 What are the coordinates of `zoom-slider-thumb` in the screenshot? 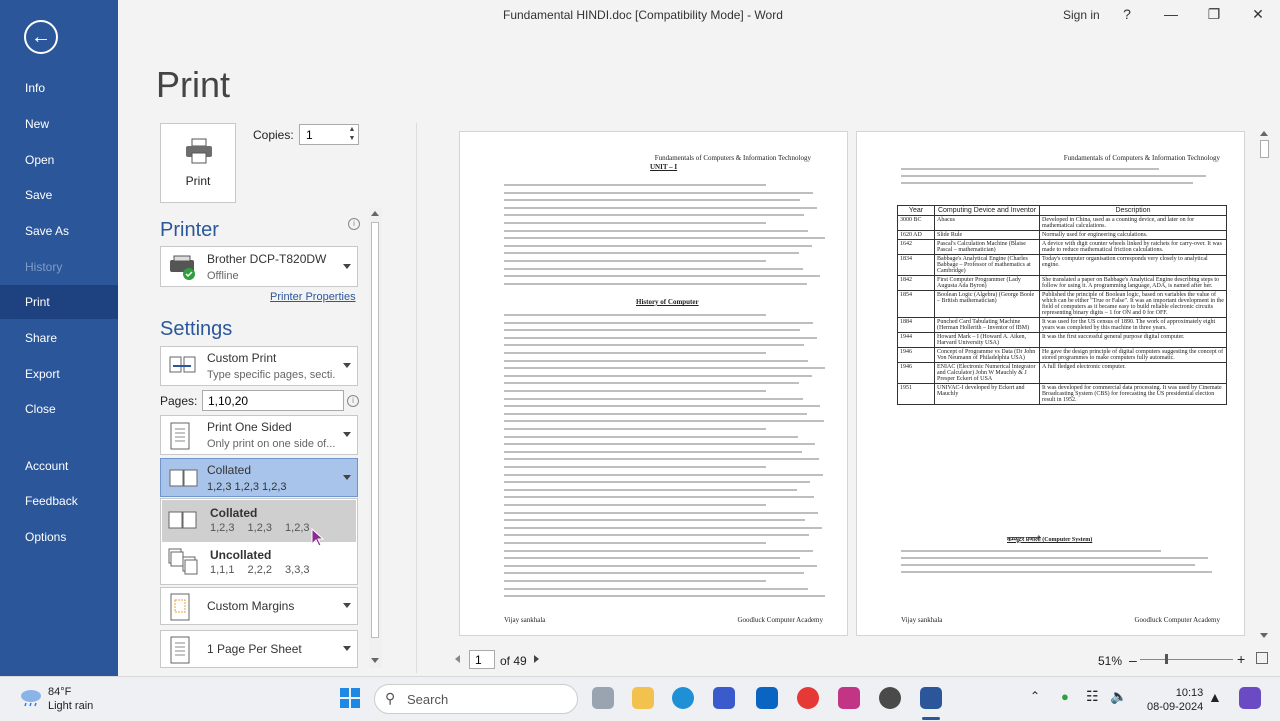 It's located at (1166, 659).